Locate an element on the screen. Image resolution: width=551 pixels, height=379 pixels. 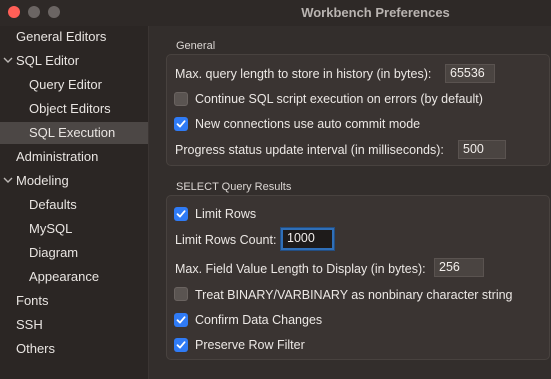
title-bar: Workbench Preferences is located at coordinates (275, 13).